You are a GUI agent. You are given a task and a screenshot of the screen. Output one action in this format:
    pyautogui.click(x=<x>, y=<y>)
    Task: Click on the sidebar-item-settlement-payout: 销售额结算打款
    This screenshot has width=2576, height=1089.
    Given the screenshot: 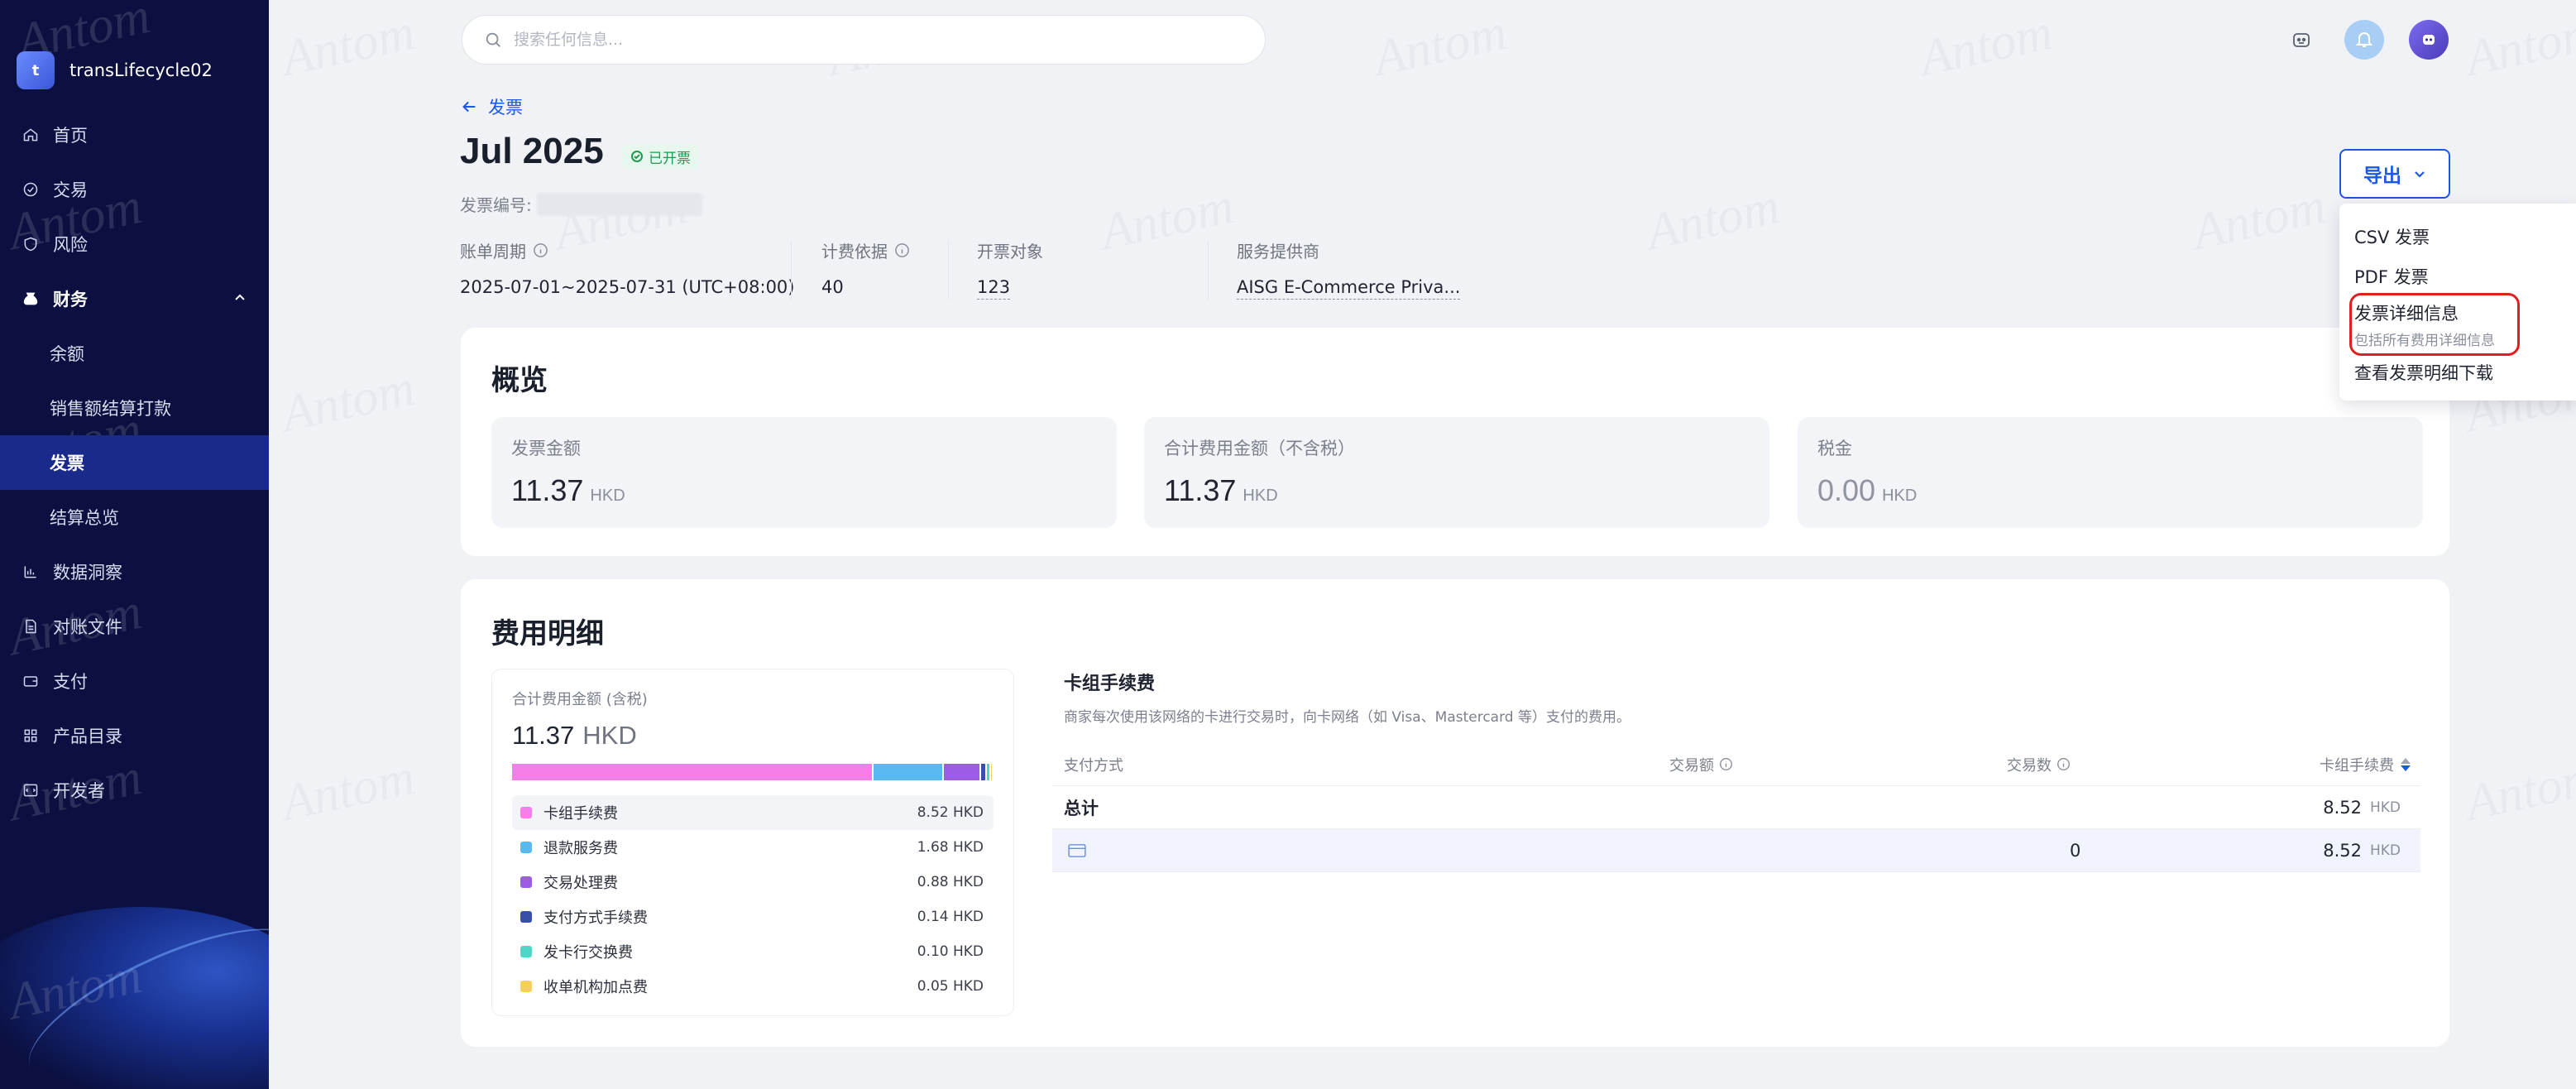 What is the action you would take?
    pyautogui.click(x=134, y=408)
    